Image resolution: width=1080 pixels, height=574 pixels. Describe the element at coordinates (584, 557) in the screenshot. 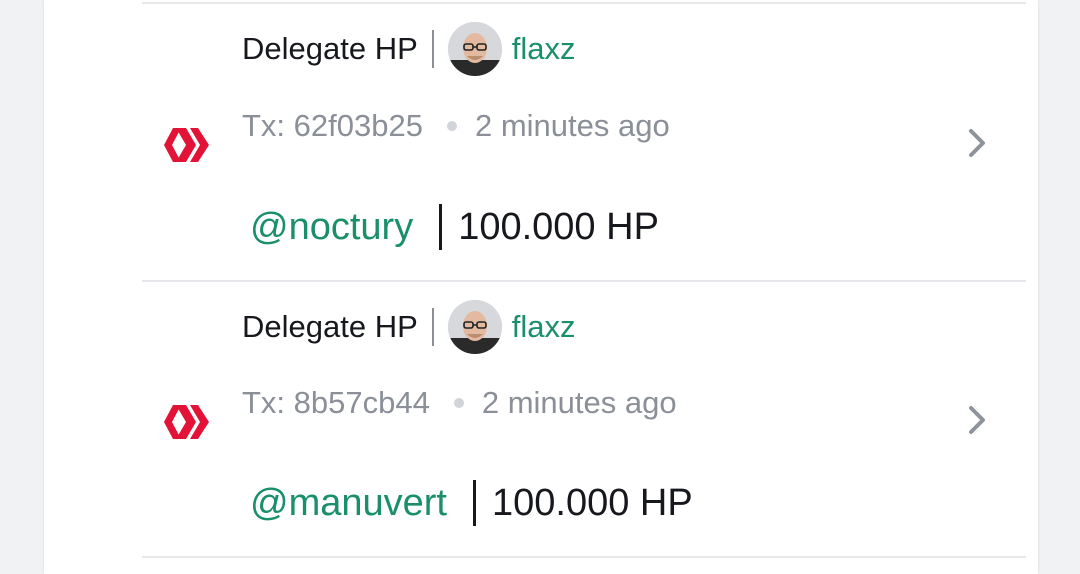

I see `row-divider` at that location.